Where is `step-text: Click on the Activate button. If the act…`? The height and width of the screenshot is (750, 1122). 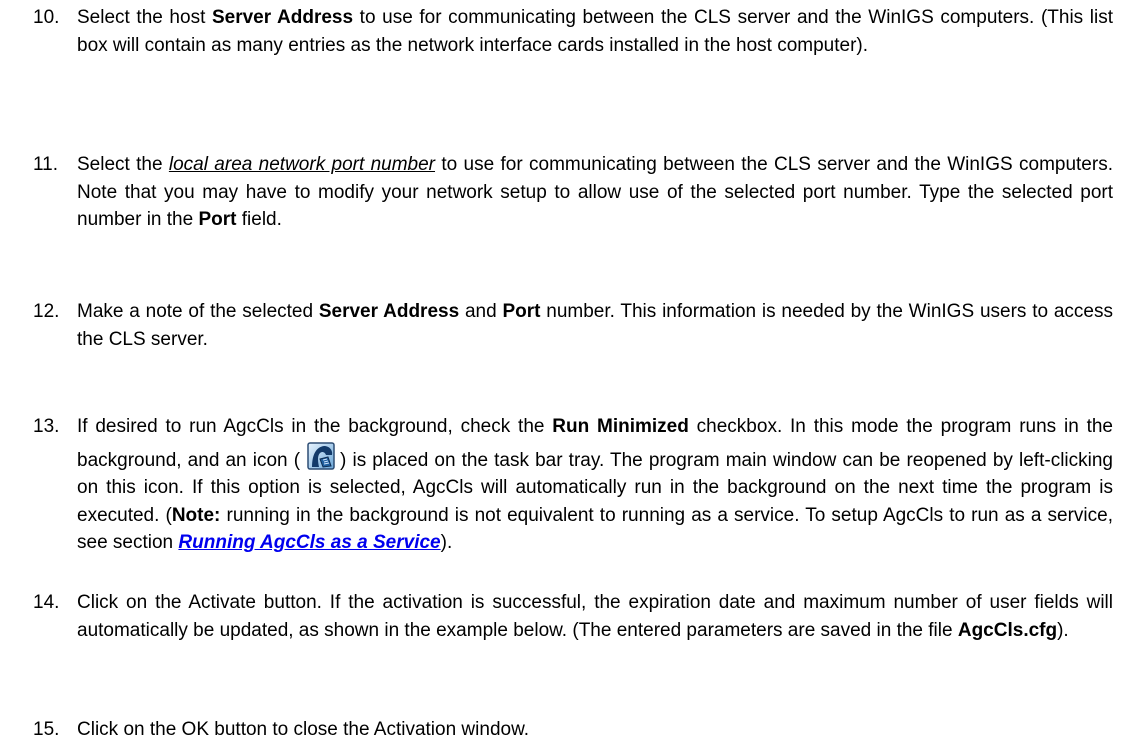
step-text: Click on the Activate button. If the act… is located at coordinates (595, 616).